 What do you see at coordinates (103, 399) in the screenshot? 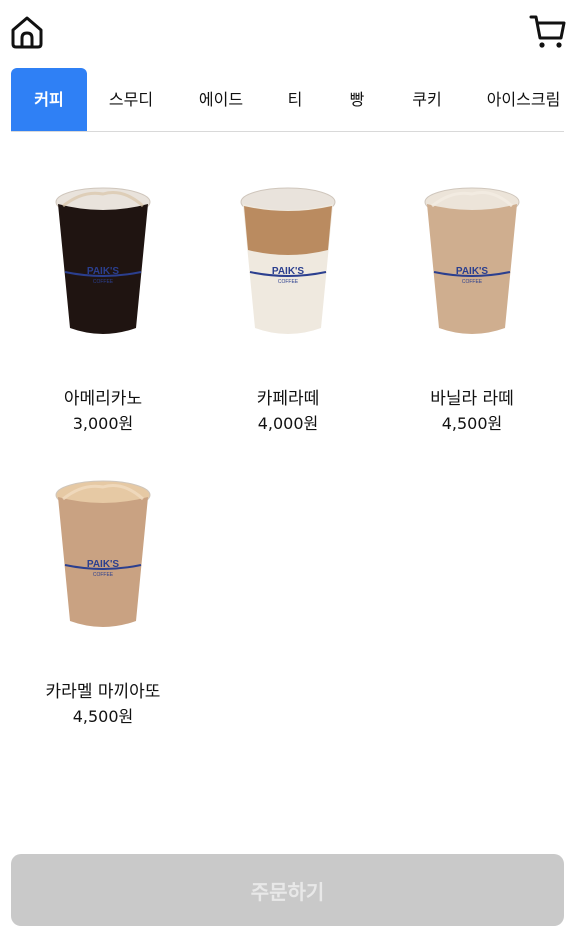
I see `product-name: 아메리카노` at bounding box center [103, 399].